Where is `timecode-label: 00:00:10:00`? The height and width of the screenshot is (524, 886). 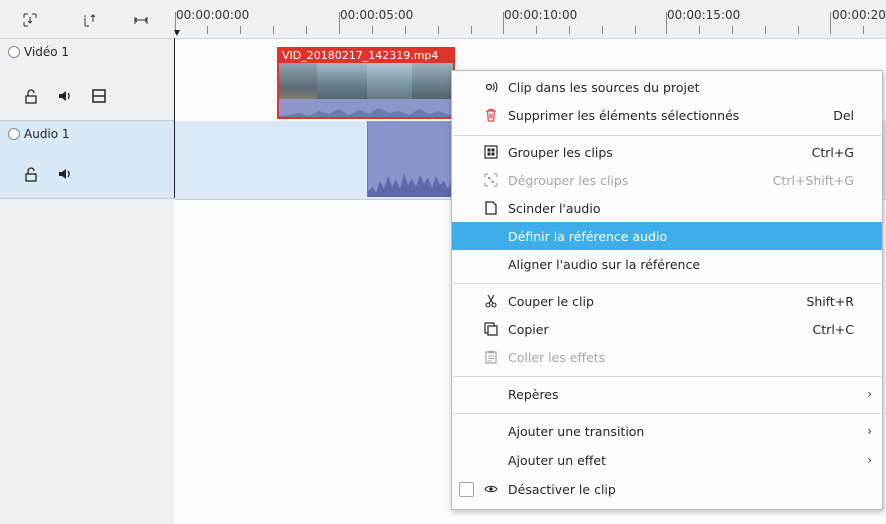
timecode-label: 00:00:10:00 is located at coordinates (541, 15).